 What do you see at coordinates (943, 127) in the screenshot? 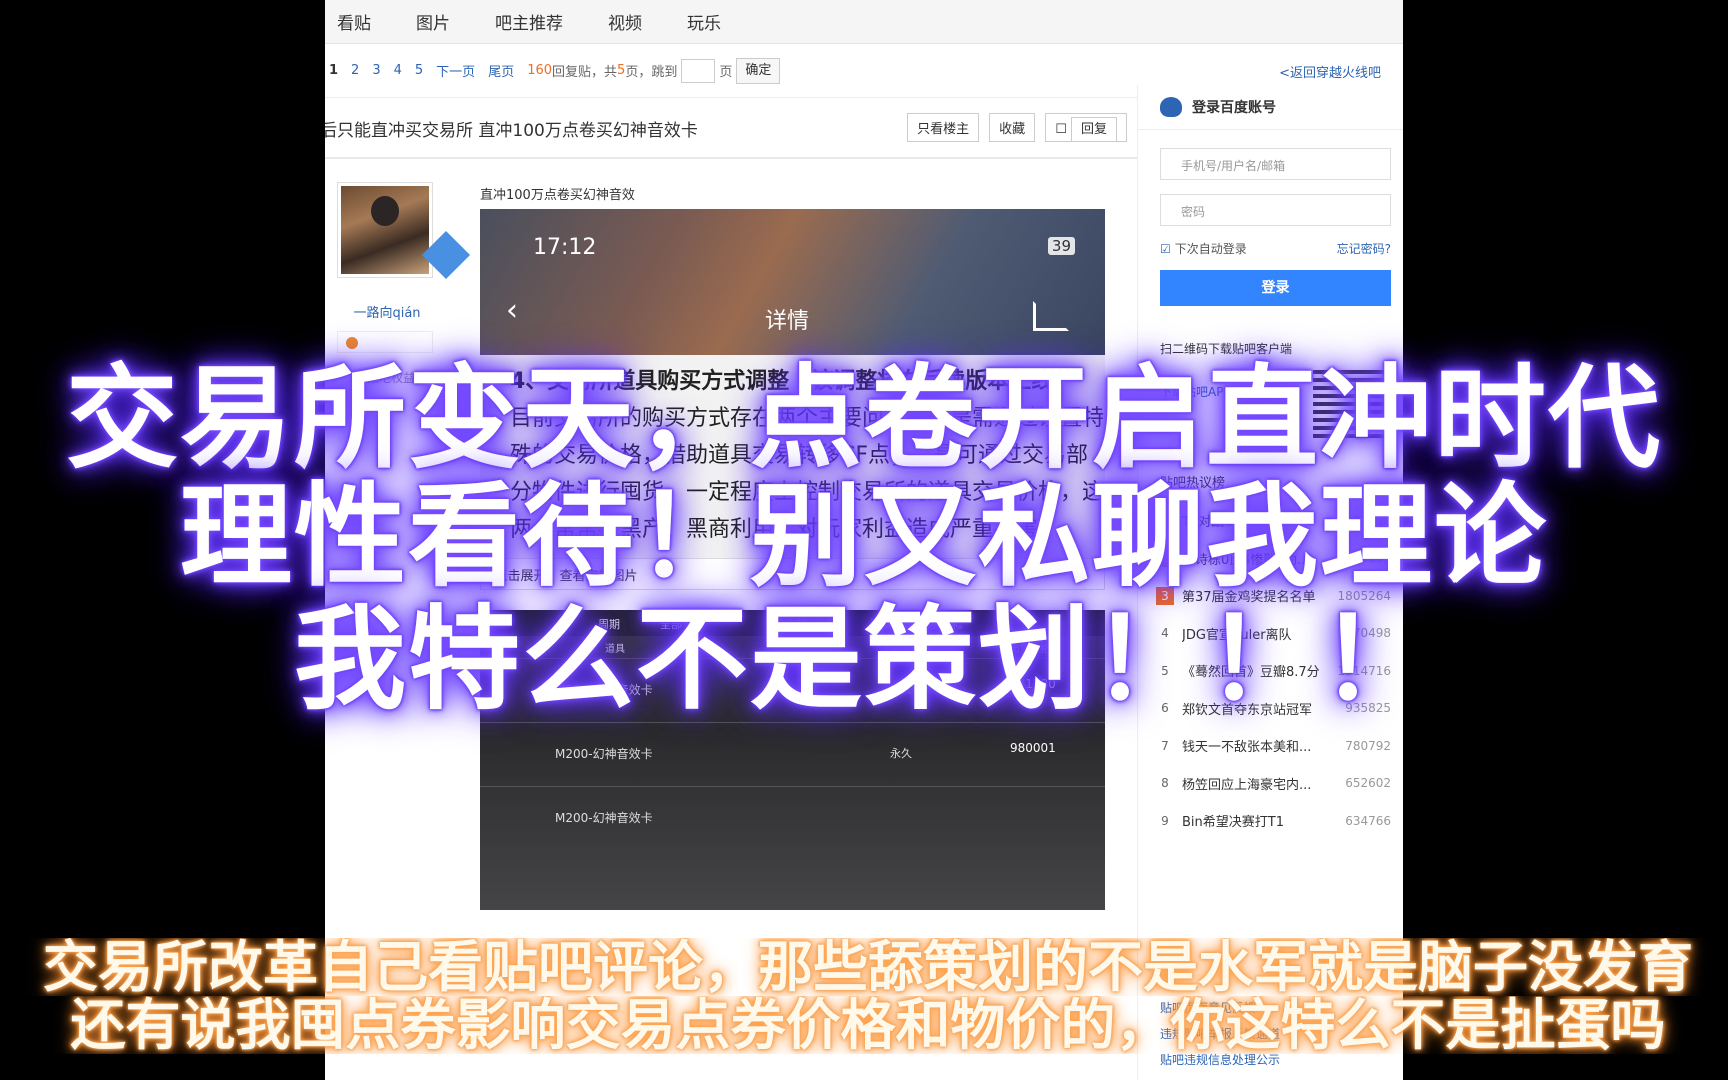
I see `only-op-button: 只看楼主` at bounding box center [943, 127].